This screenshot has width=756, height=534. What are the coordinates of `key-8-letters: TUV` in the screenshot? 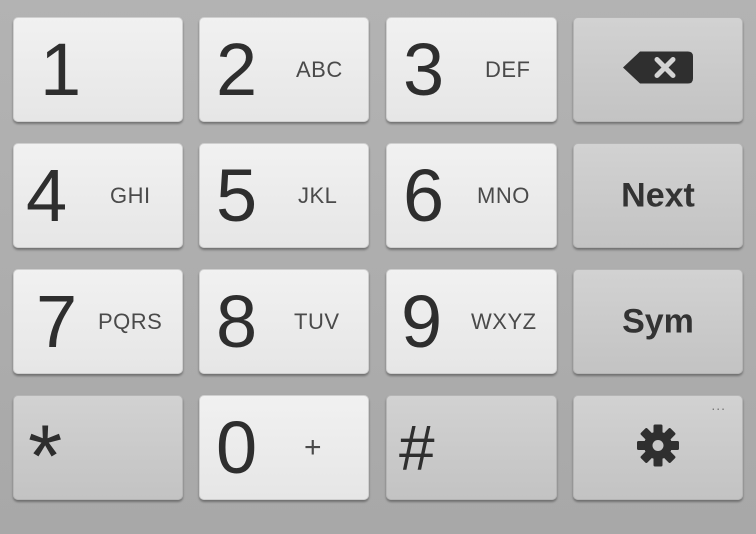 It's located at (317, 321).